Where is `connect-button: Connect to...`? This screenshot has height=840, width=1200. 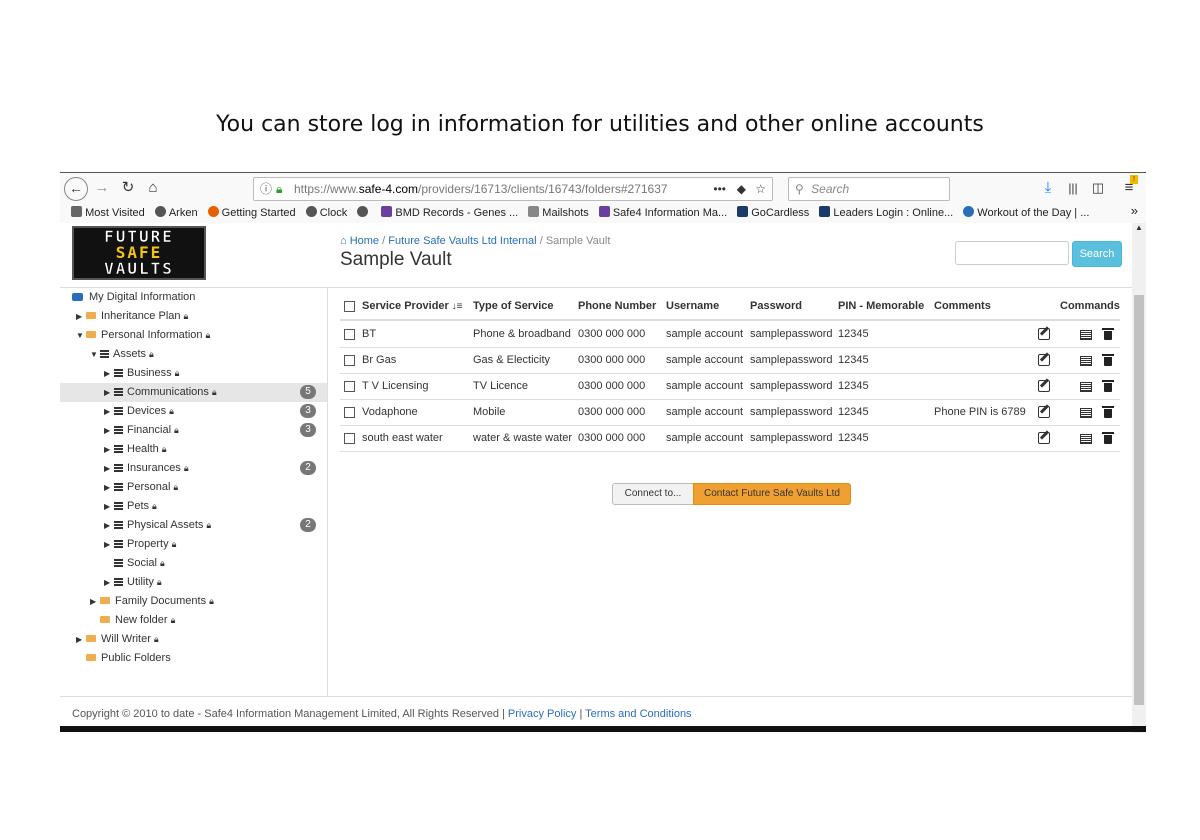
connect-button: Connect to... is located at coordinates (653, 494).